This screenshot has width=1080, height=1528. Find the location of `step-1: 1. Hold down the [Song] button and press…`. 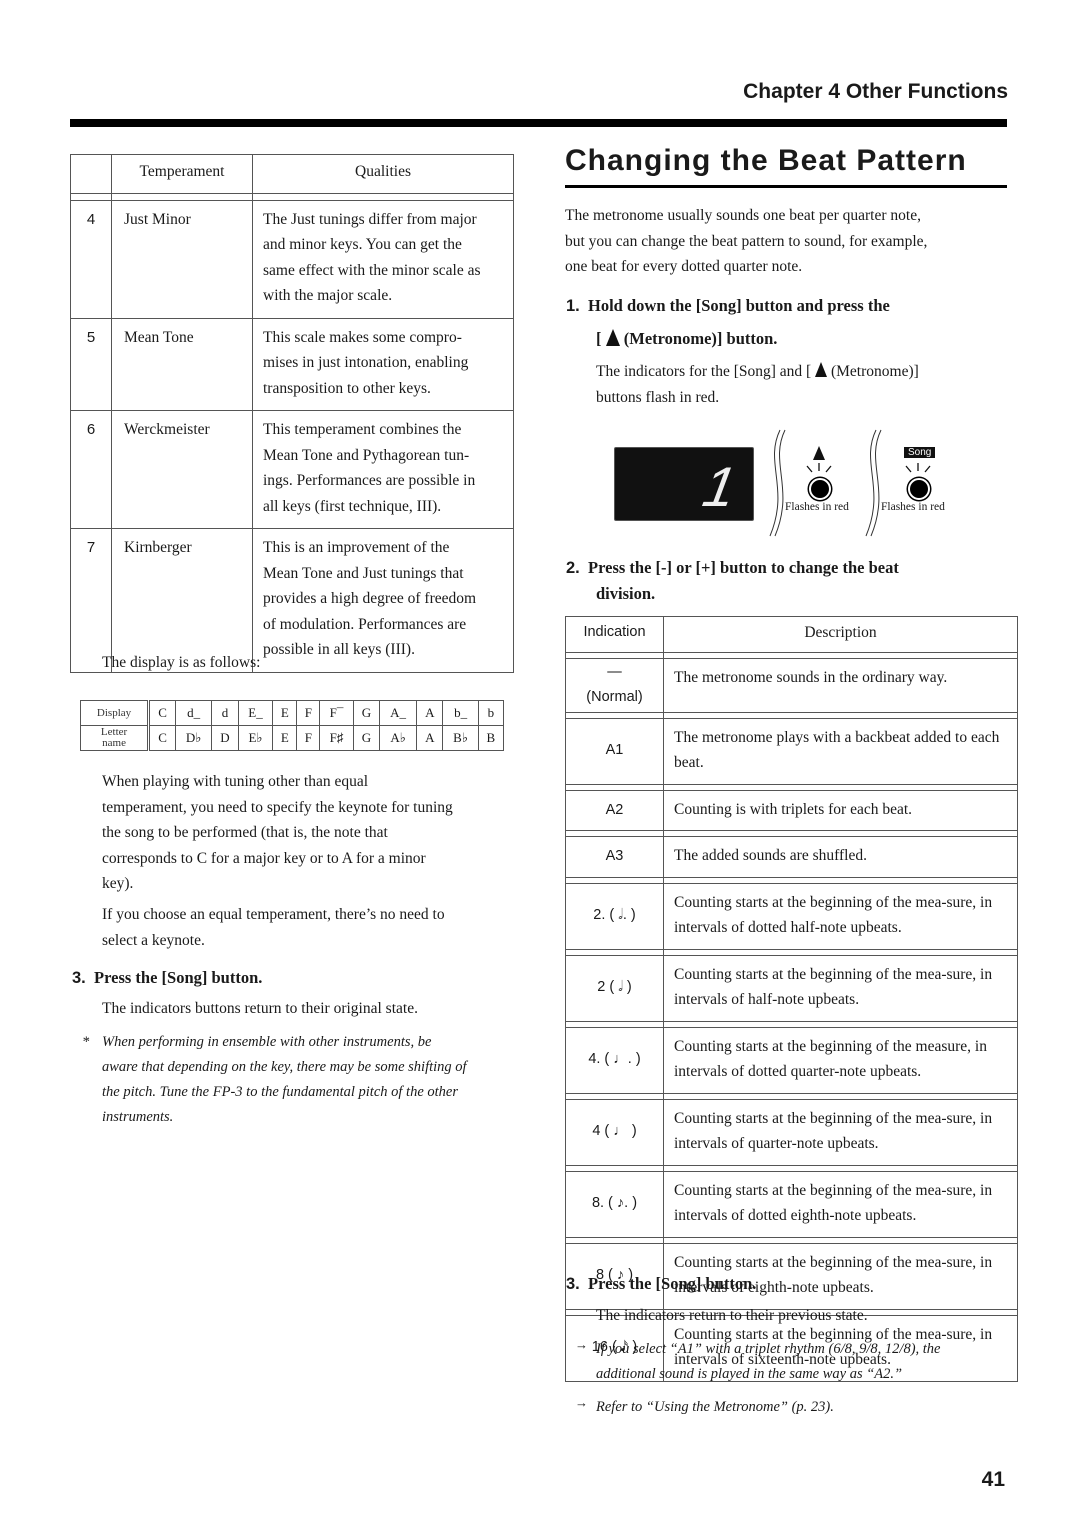

step-1: 1. Hold down the [Song] button and press… is located at coordinates (728, 305).